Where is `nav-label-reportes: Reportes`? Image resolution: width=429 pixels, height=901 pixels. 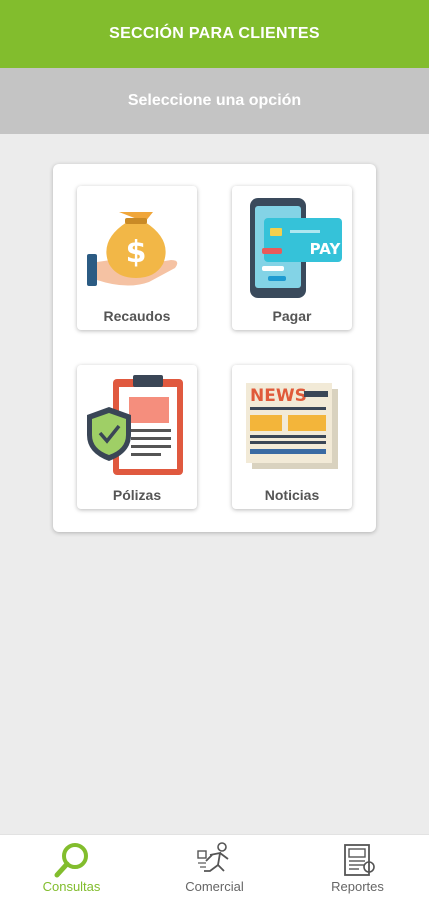 nav-label-reportes: Reportes is located at coordinates (357, 886).